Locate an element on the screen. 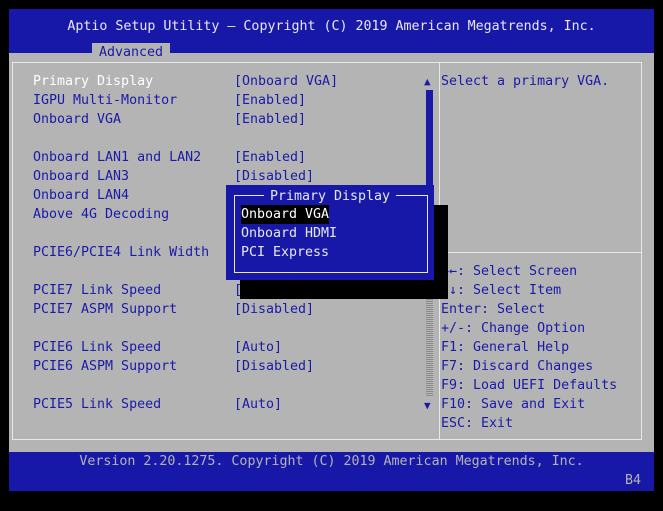 Image resolution: width=663 pixels, height=511 pixels. setting-label-above-4g-decoding: Above 4G Decoding is located at coordinates (101, 214).